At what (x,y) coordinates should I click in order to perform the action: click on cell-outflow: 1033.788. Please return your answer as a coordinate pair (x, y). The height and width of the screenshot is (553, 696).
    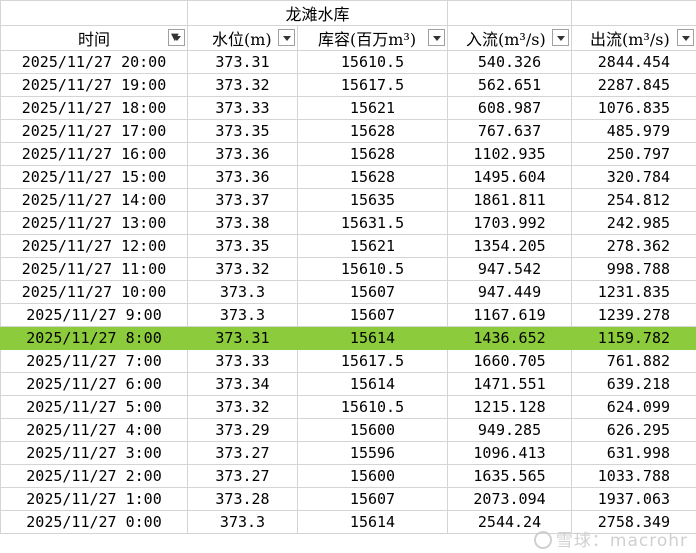
    Looking at the image, I should click on (633, 476).